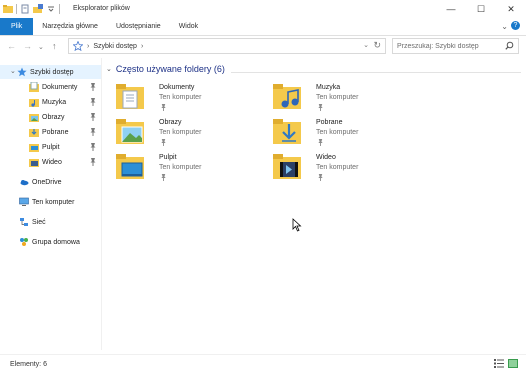 This screenshot has height=373, width=526. What do you see at coordinates (56, 242) in the screenshot?
I see `nav-item-label: Grupa domowa` at bounding box center [56, 242].